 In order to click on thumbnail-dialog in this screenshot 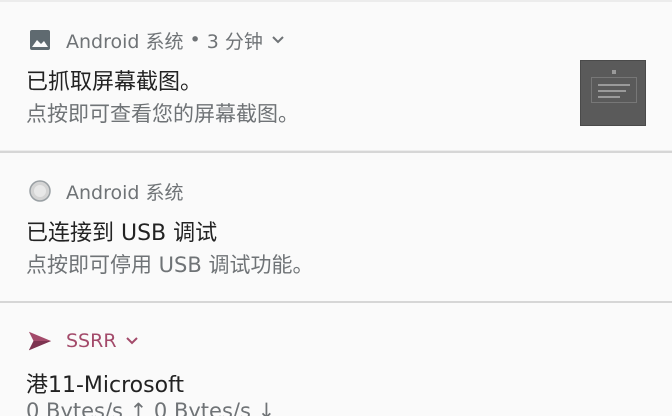, I will do `click(614, 90)`.